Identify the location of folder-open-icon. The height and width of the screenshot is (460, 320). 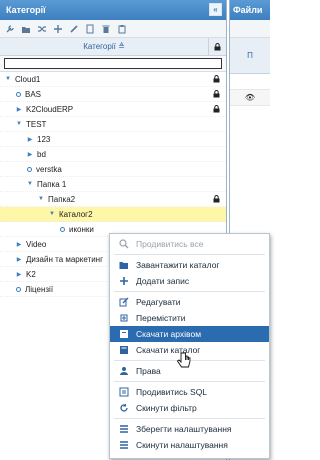
(124, 265).